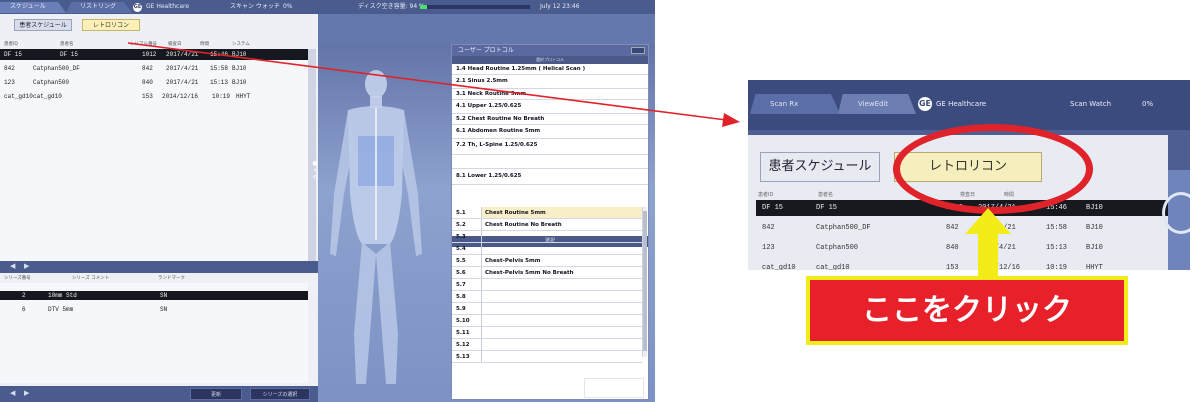 Image resolution: width=1199 pixels, height=402 pixels. Describe the element at coordinates (47, 96) in the screenshot. I see `cell-name: cat_gd10` at that location.